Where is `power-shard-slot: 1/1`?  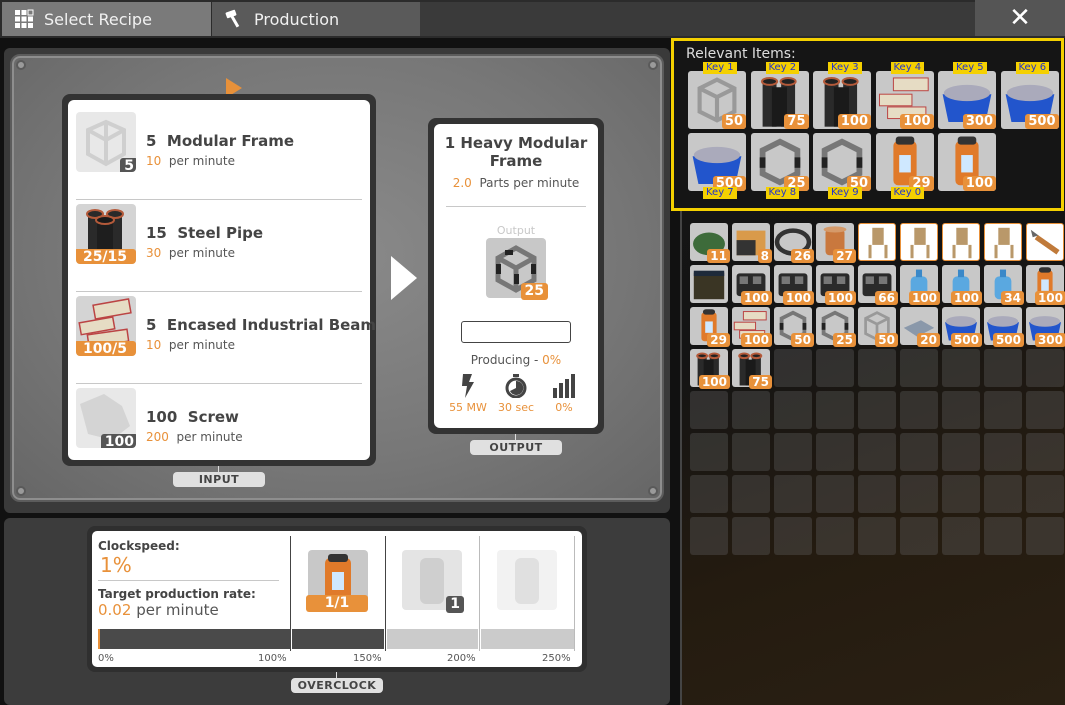 power-shard-slot: 1/1 is located at coordinates (337, 581).